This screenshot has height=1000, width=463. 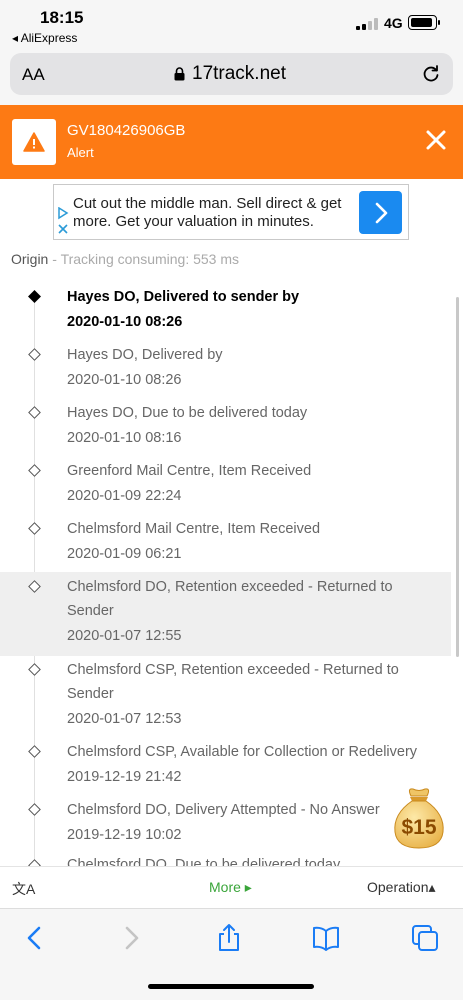 I want to click on timeline-event: Chelmsford DO, Due to be delivered today, so click(x=225, y=861).